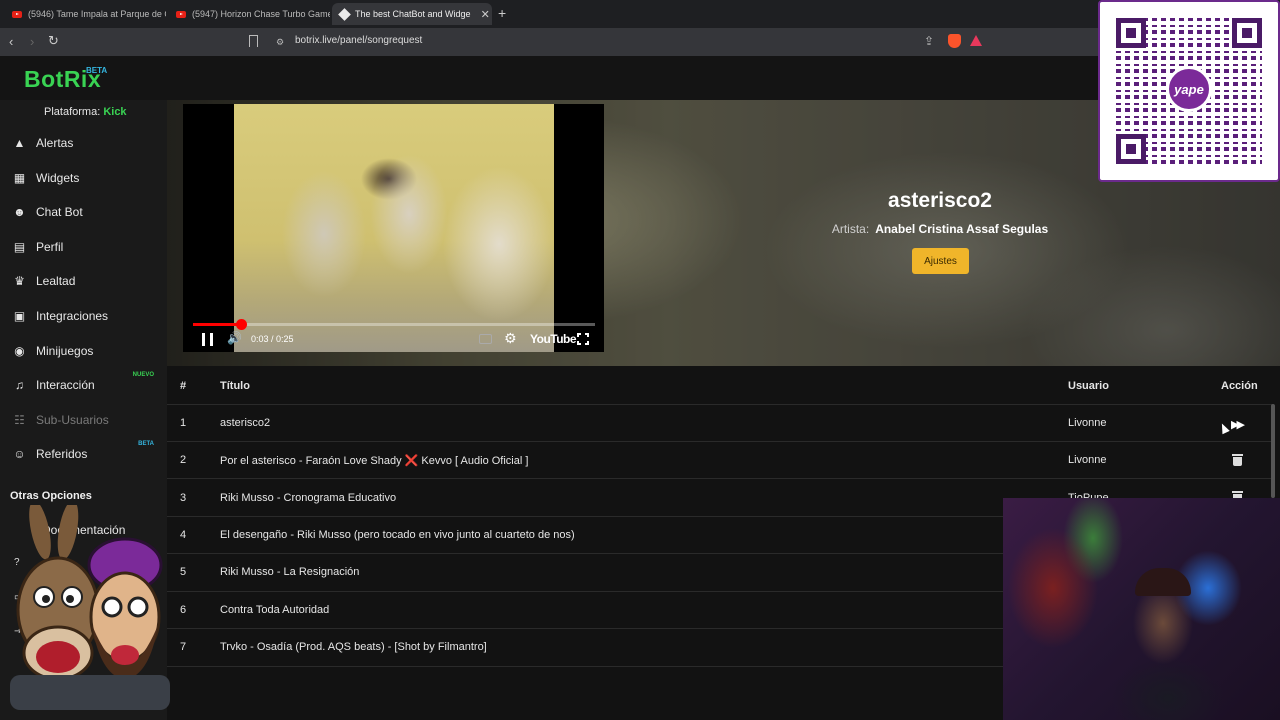 The height and width of the screenshot is (720, 1280). Describe the element at coordinates (56, 281) in the screenshot. I see `sidebar-item-label: Lealtad` at that location.